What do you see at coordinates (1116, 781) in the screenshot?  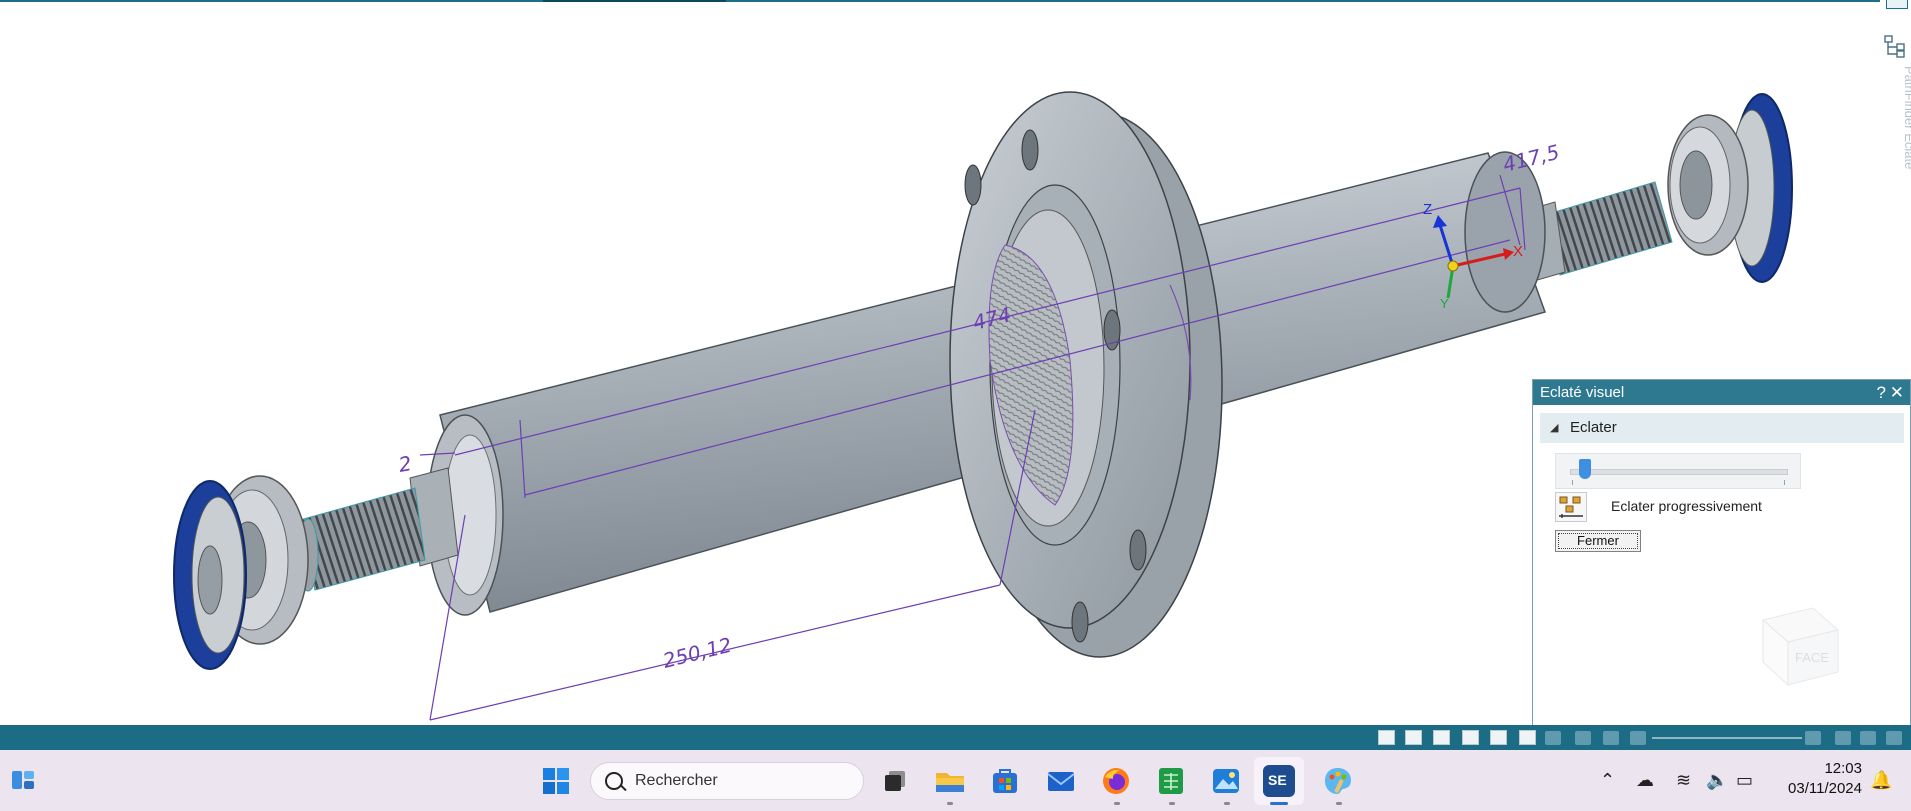 I see `firefox-icon` at bounding box center [1116, 781].